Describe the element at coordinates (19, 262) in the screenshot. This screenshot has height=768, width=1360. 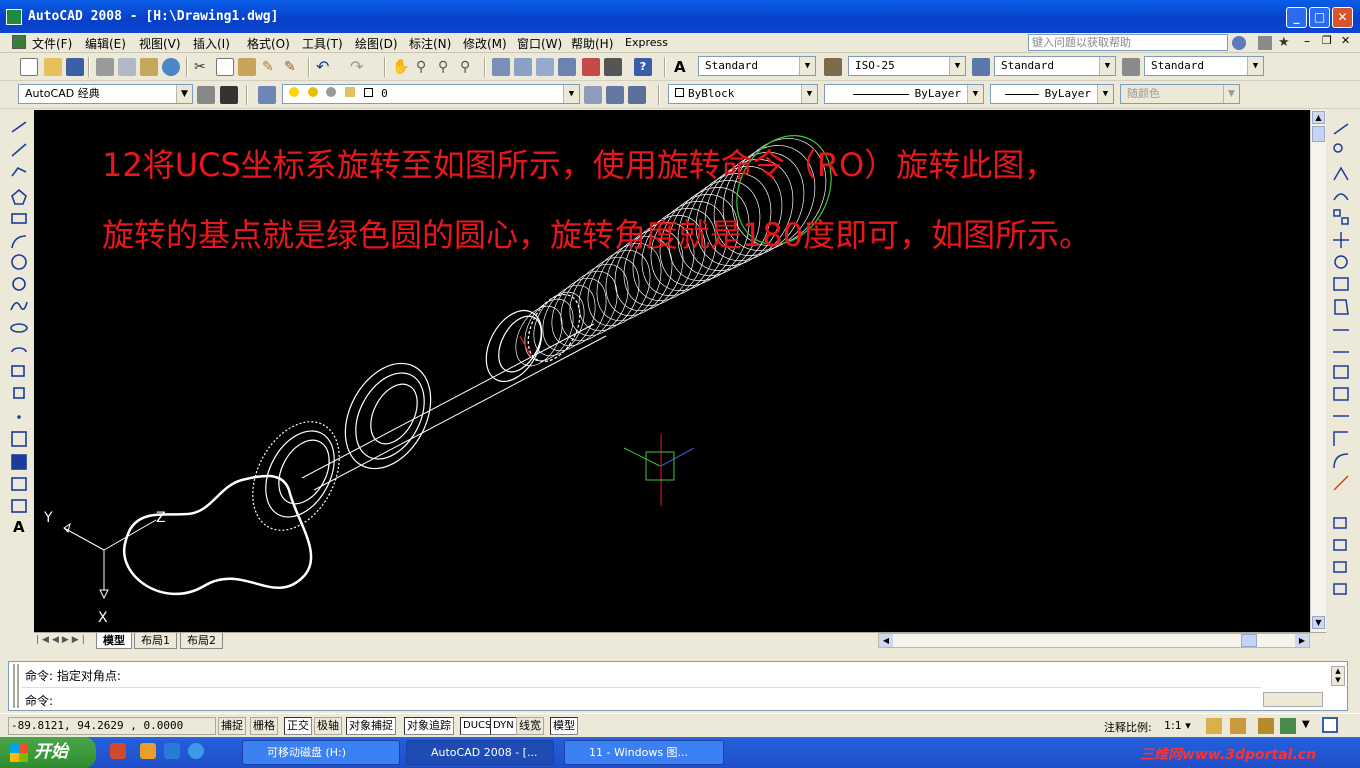
I see `circle-icon` at that location.